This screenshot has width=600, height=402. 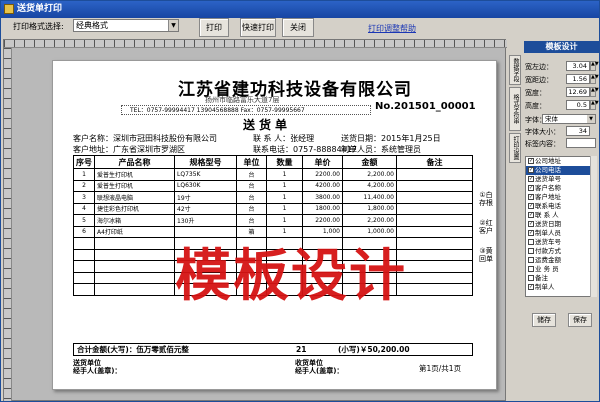 What do you see at coordinates (134, 220) in the screenshot?
I see `table-cell: 海尔冰箱` at bounding box center [134, 220].